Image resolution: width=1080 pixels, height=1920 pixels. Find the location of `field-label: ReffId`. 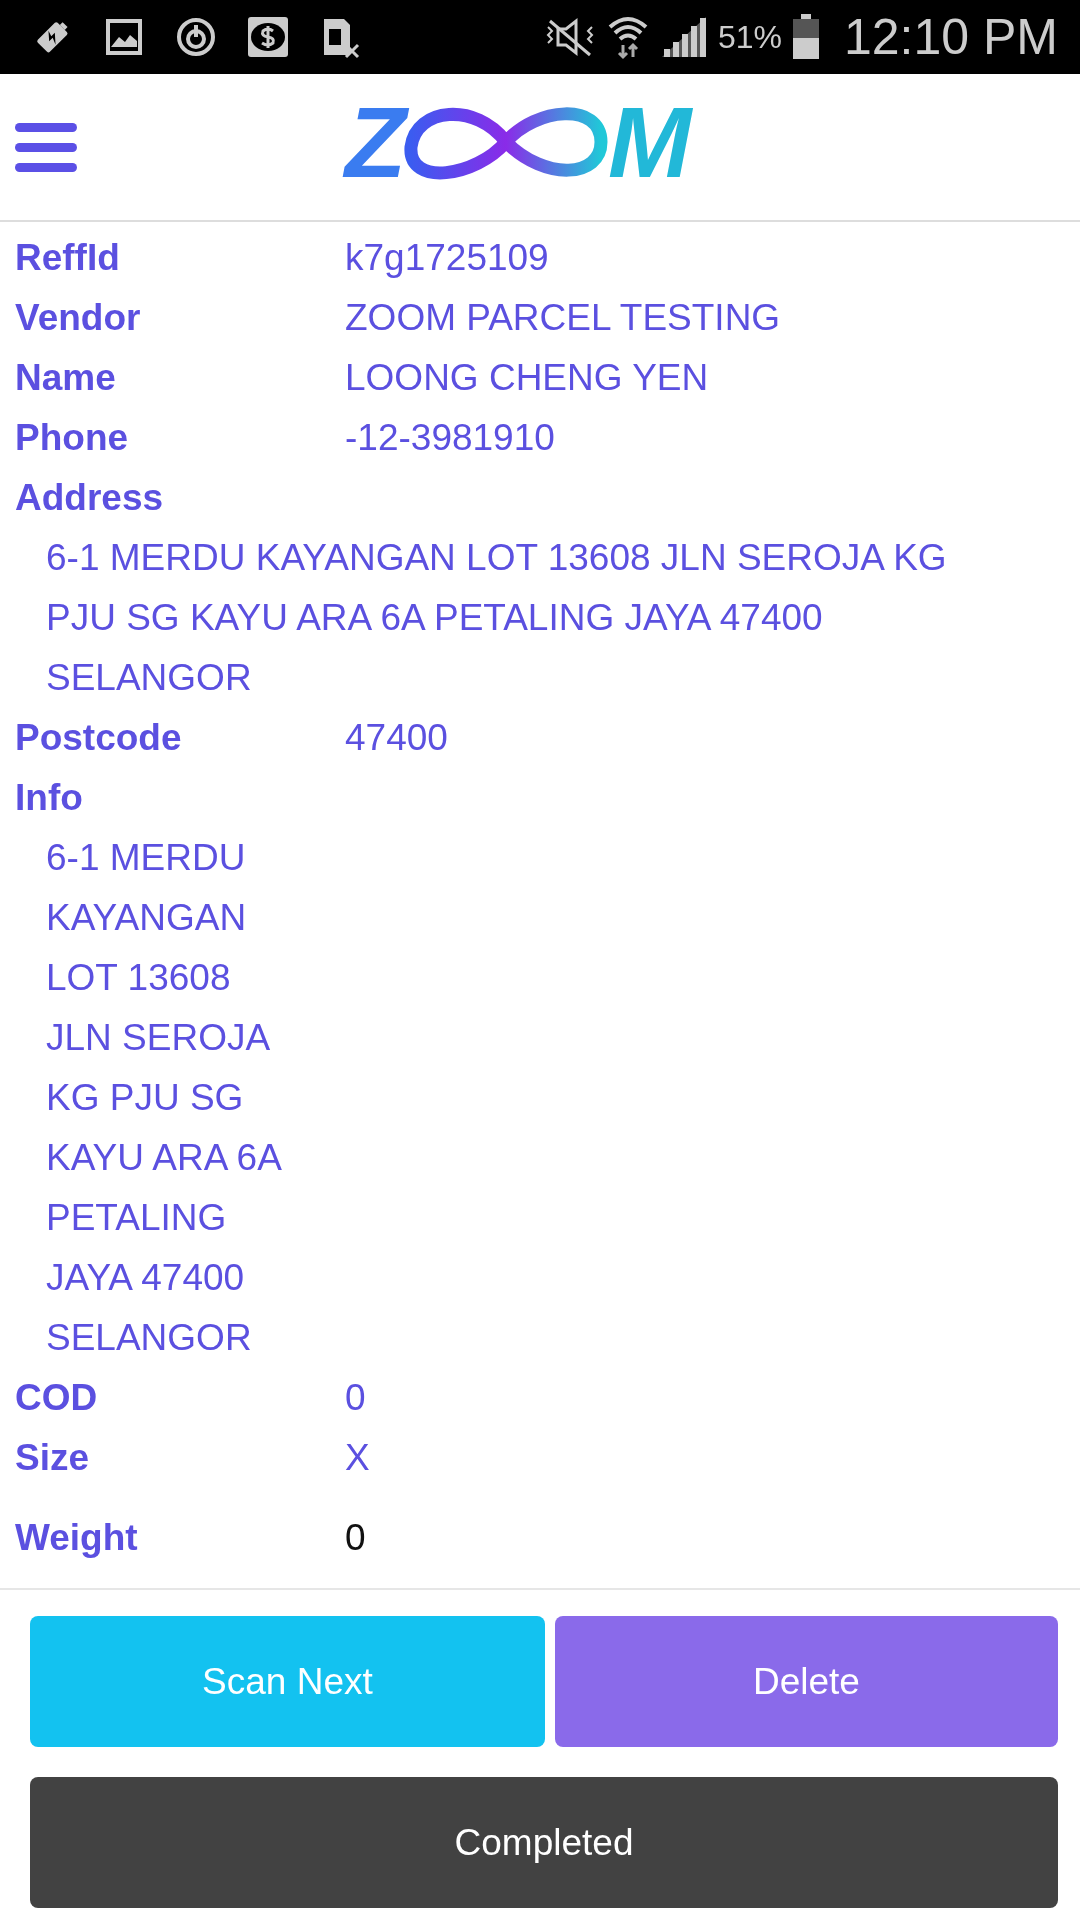

field-label: ReffId is located at coordinates (68, 258).